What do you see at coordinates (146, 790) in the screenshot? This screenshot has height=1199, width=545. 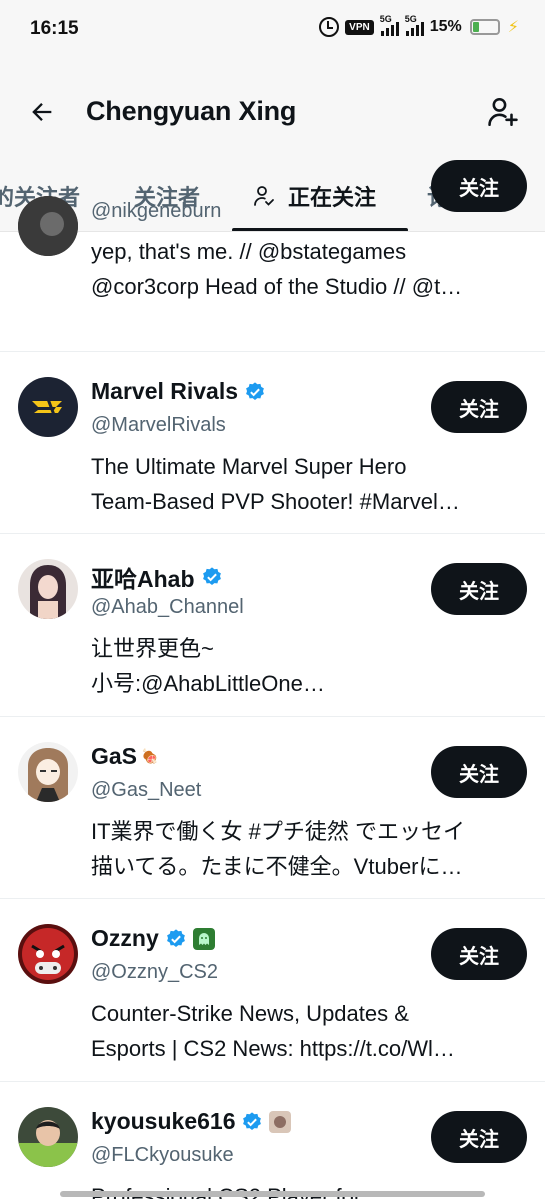 I see `account-handle: @Gas_Neet` at bounding box center [146, 790].